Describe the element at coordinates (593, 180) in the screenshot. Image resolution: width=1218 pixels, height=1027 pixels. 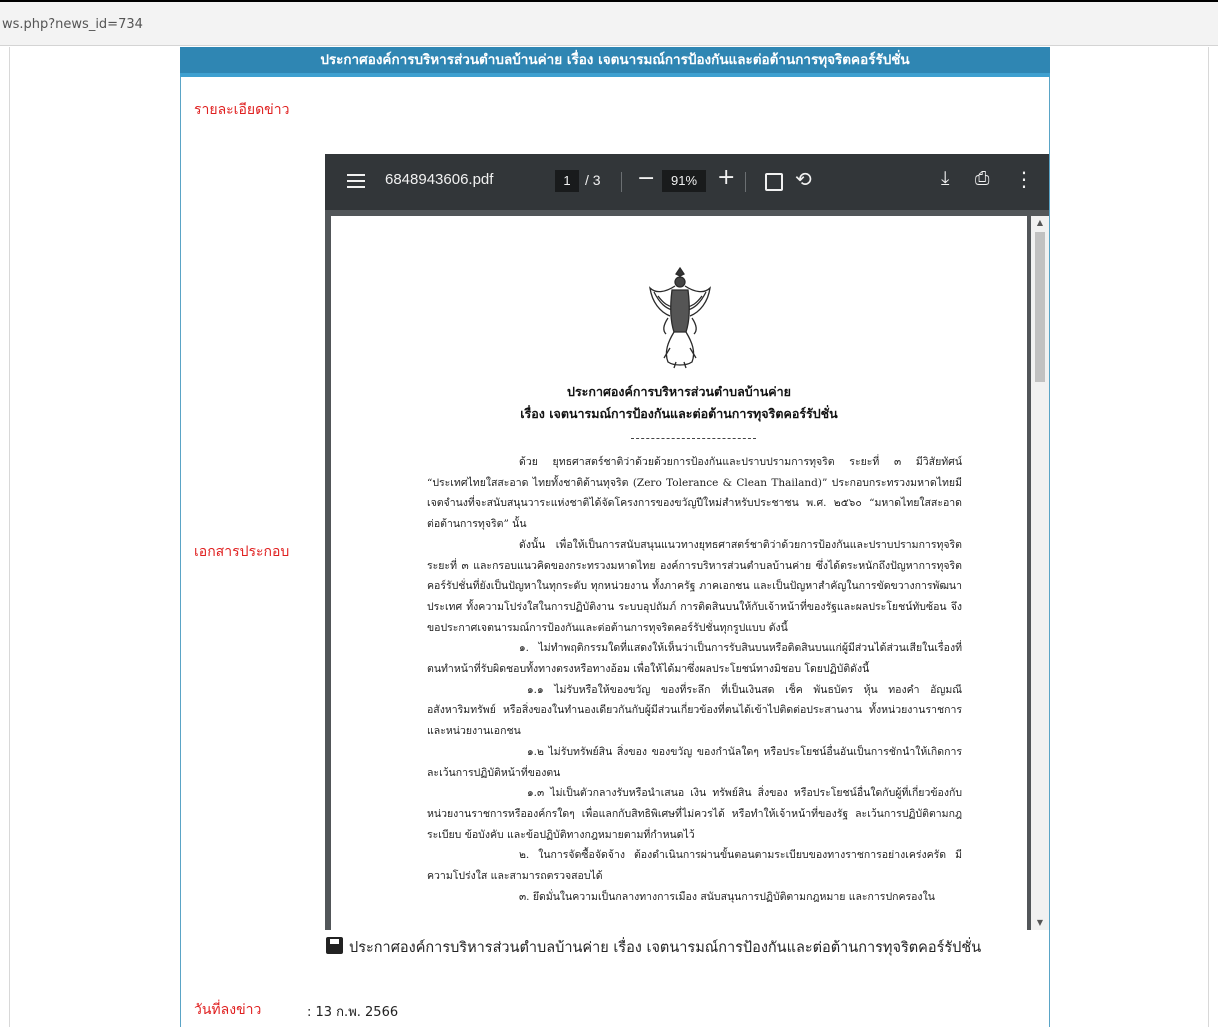
I see `page-total: / 3` at that location.